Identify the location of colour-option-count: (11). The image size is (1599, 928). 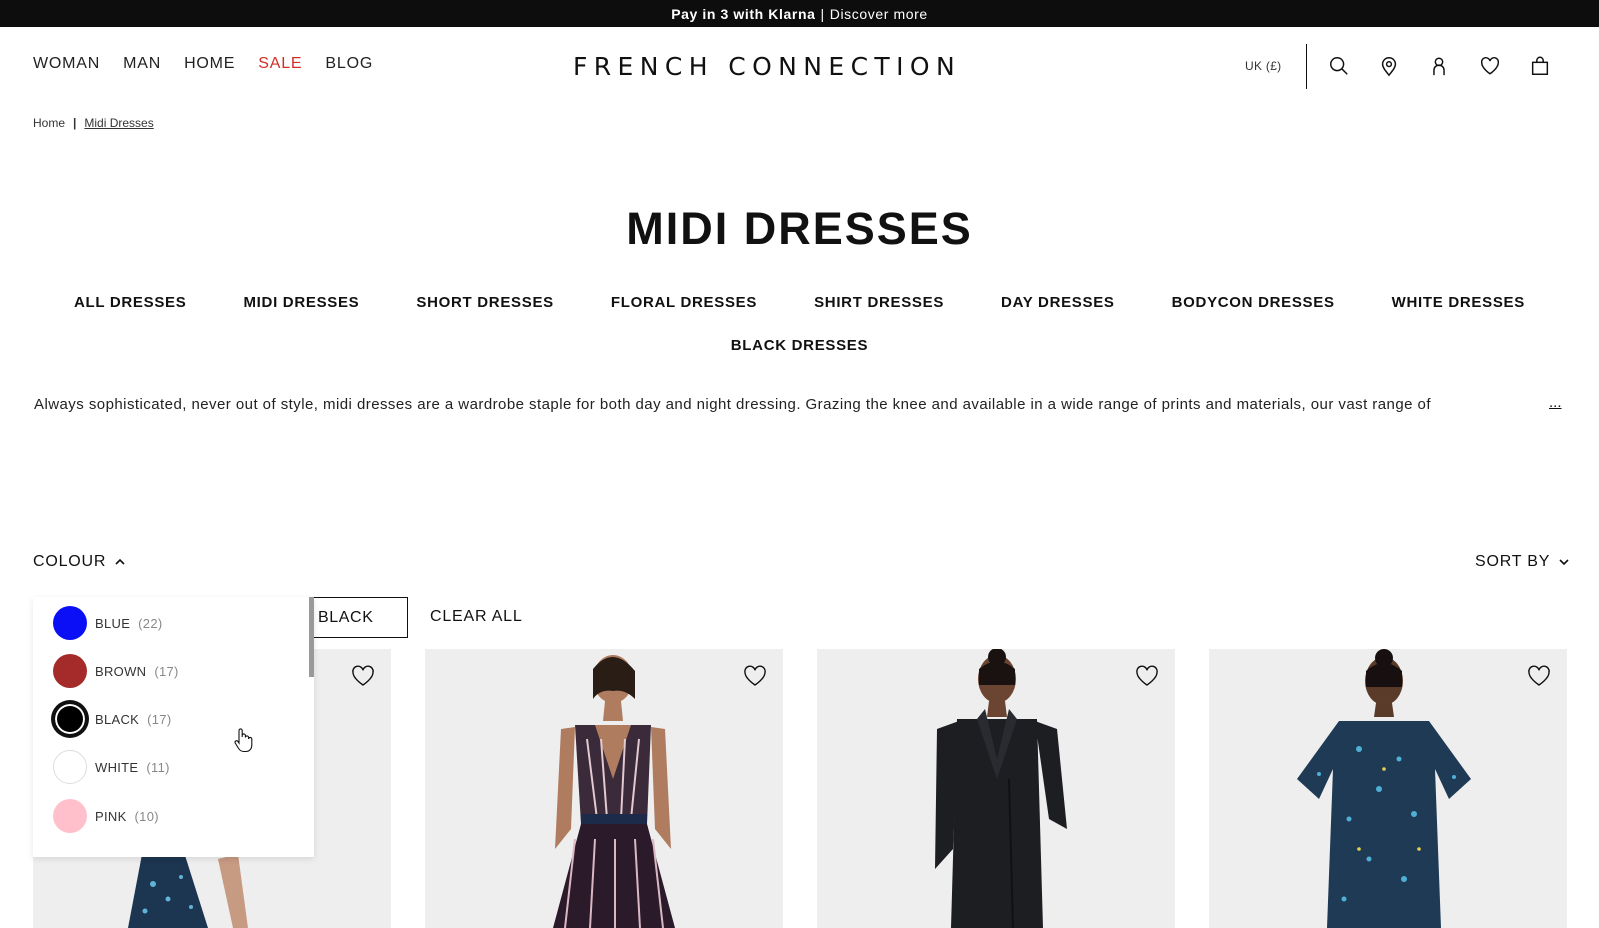
(158, 767).